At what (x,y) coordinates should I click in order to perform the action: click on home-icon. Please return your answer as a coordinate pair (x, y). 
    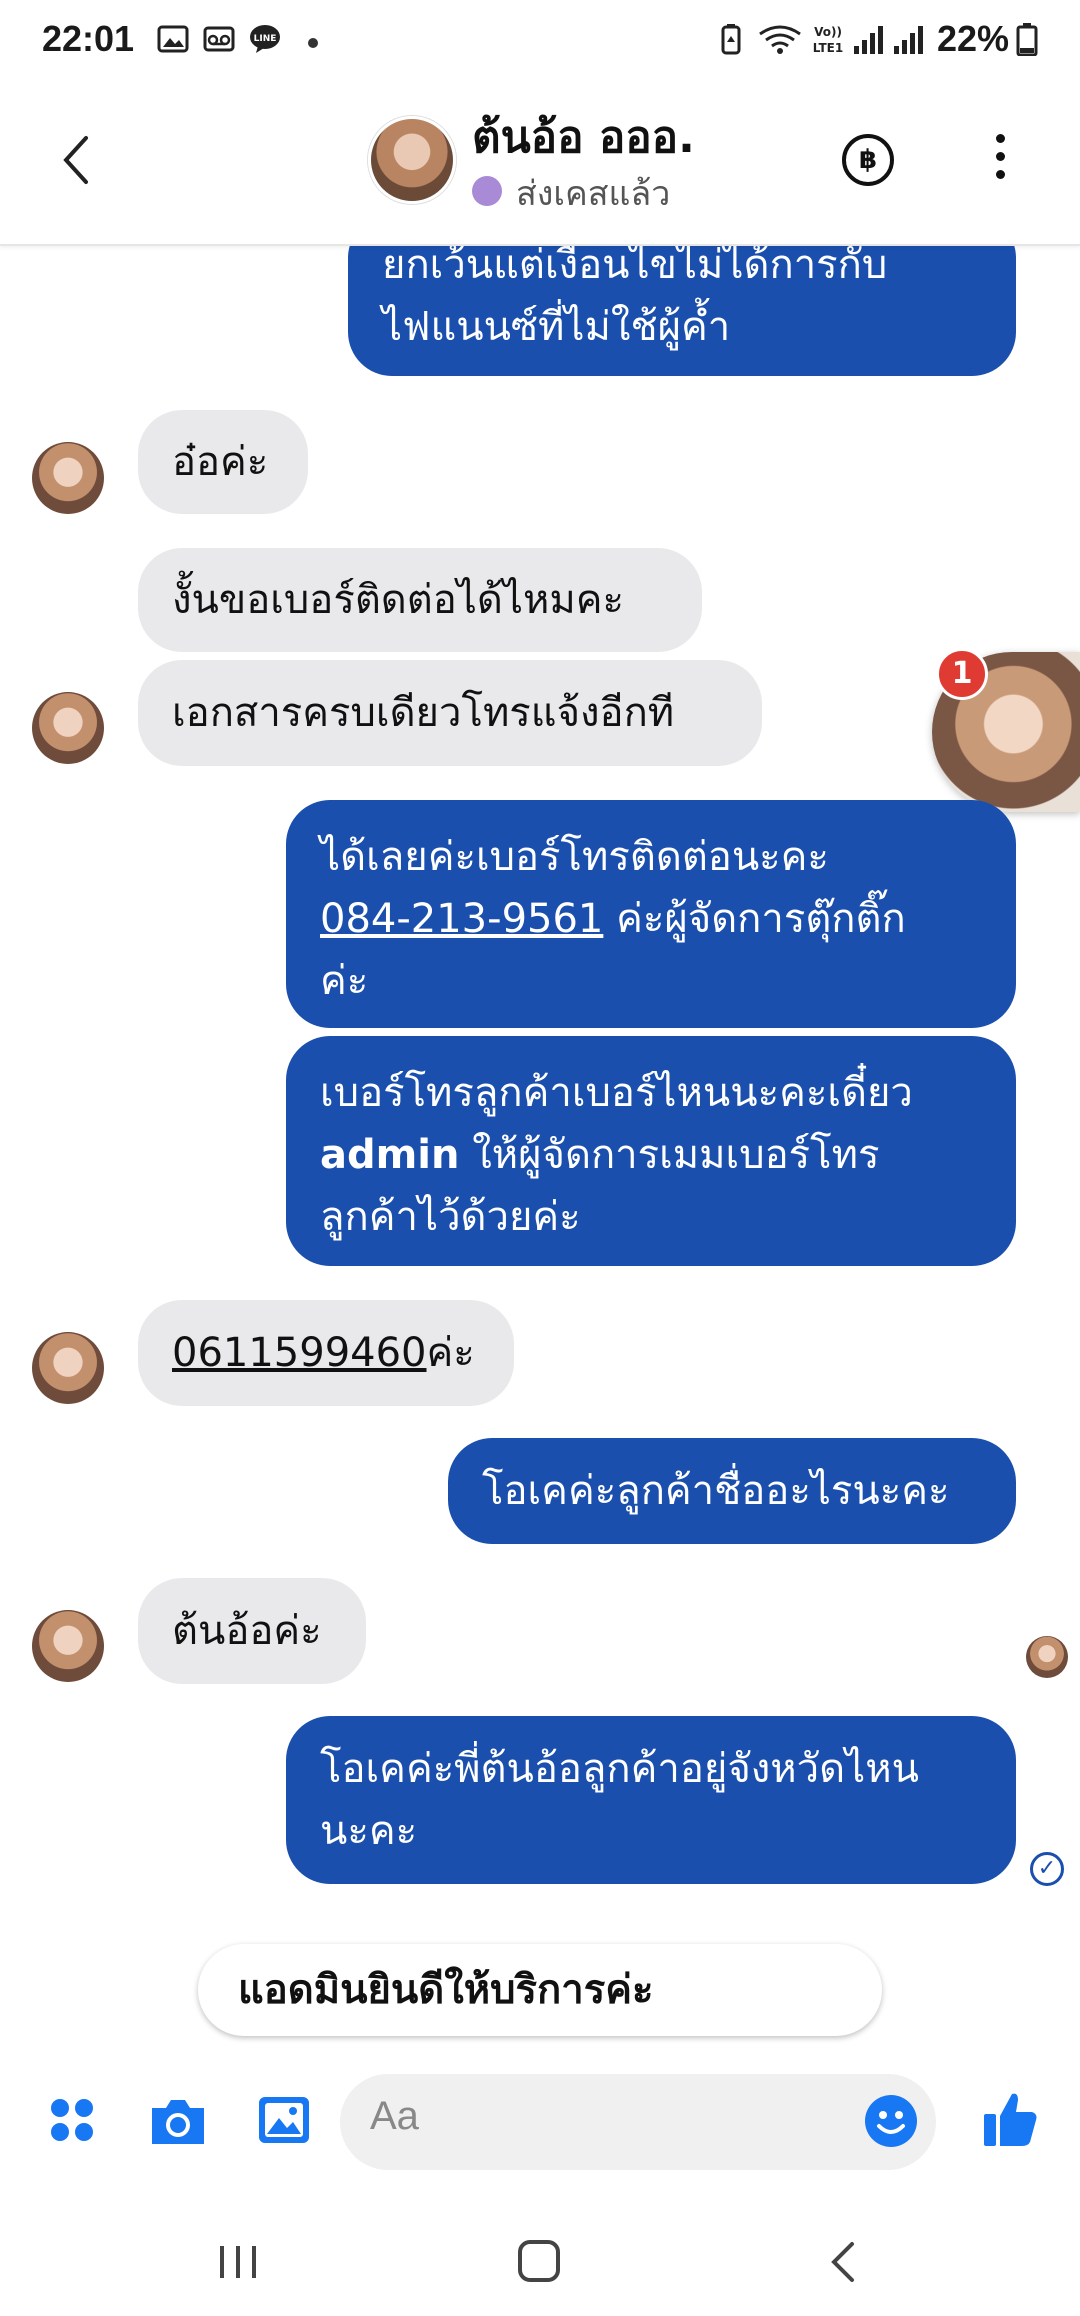
    Looking at the image, I should click on (539, 2261).